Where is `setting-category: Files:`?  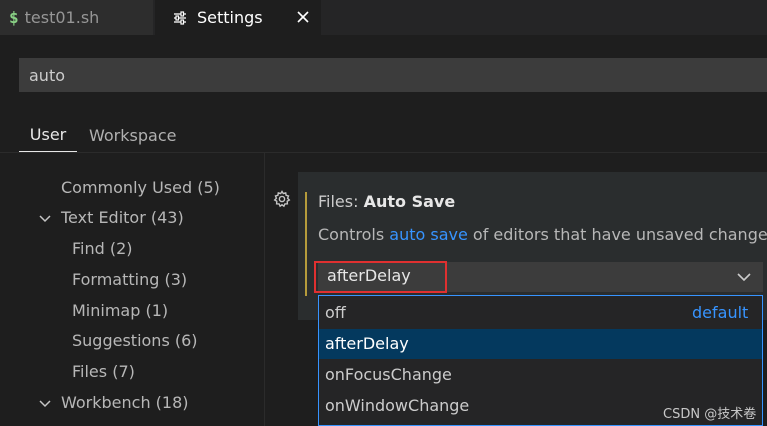
setting-category: Files: is located at coordinates (341, 201).